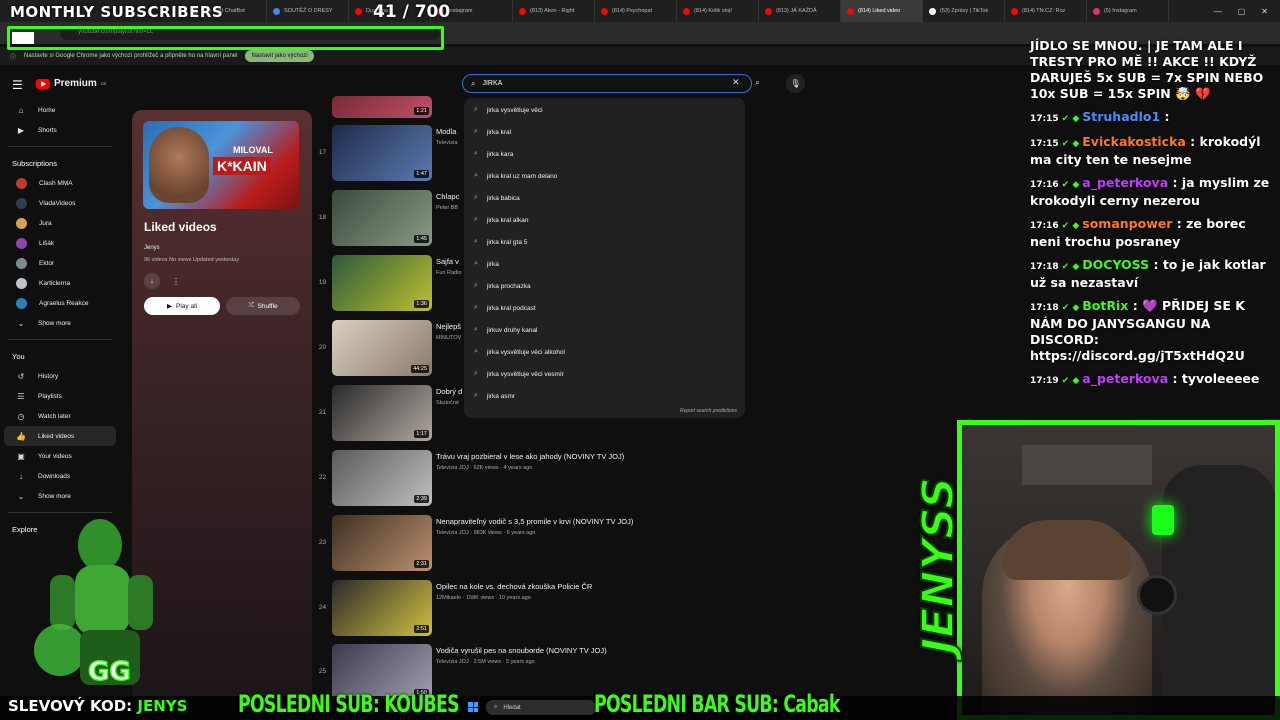 Image resolution: width=1280 pixels, height=720 pixels. I want to click on subscriptions-header: Subscriptions, so click(60, 163).